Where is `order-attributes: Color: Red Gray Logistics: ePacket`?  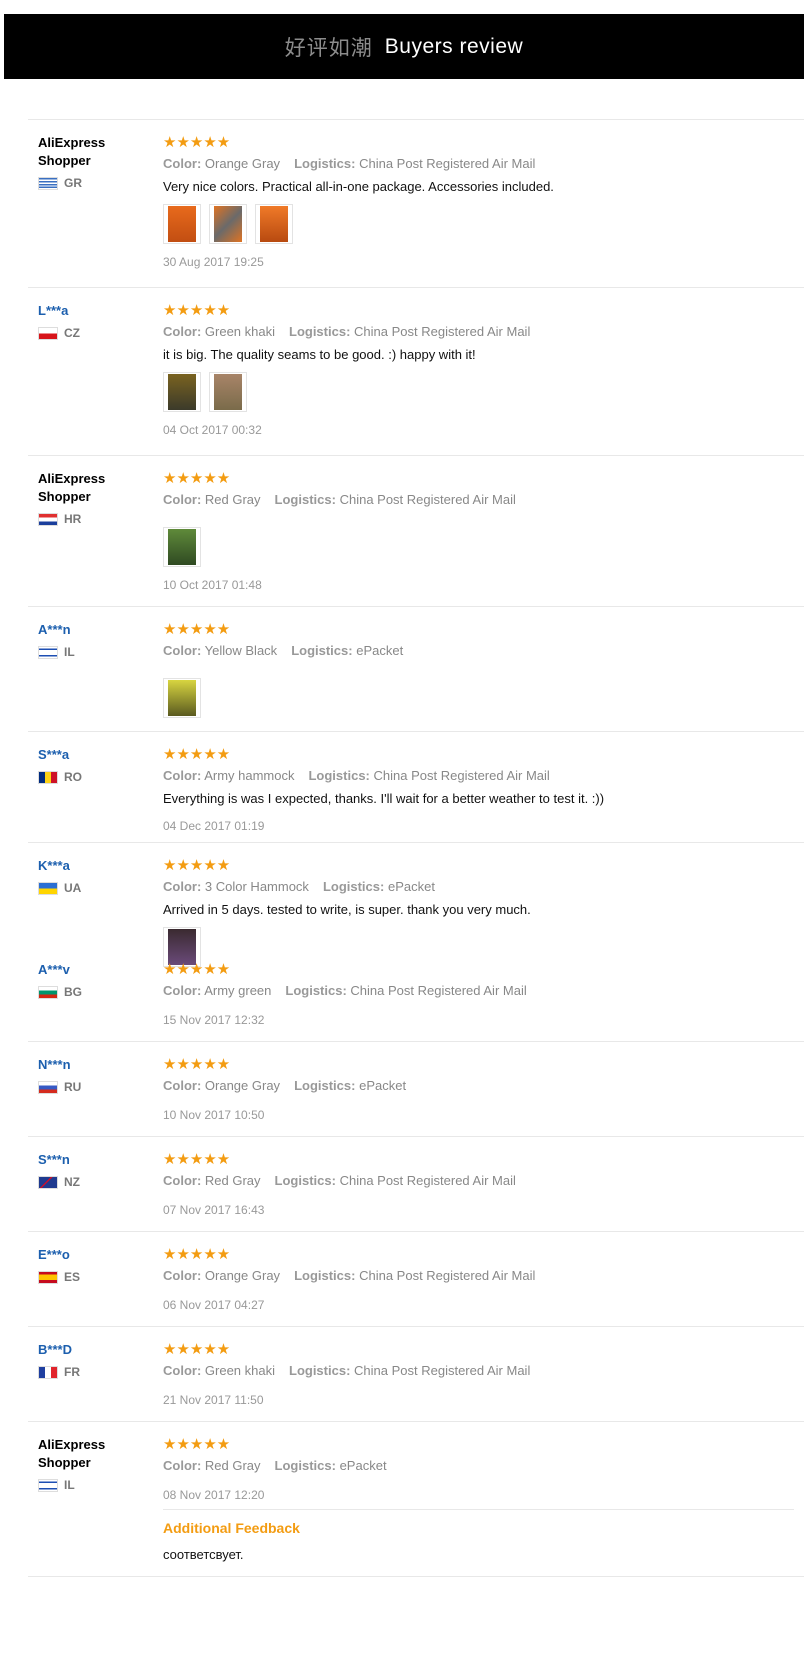
order-attributes: Color: Red Gray Logistics: ePacket is located at coordinates (478, 1466).